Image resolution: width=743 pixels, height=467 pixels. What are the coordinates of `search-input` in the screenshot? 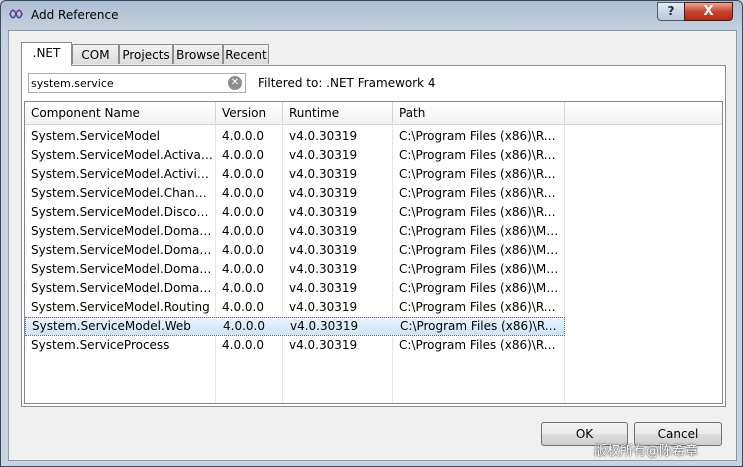 It's located at (126, 83).